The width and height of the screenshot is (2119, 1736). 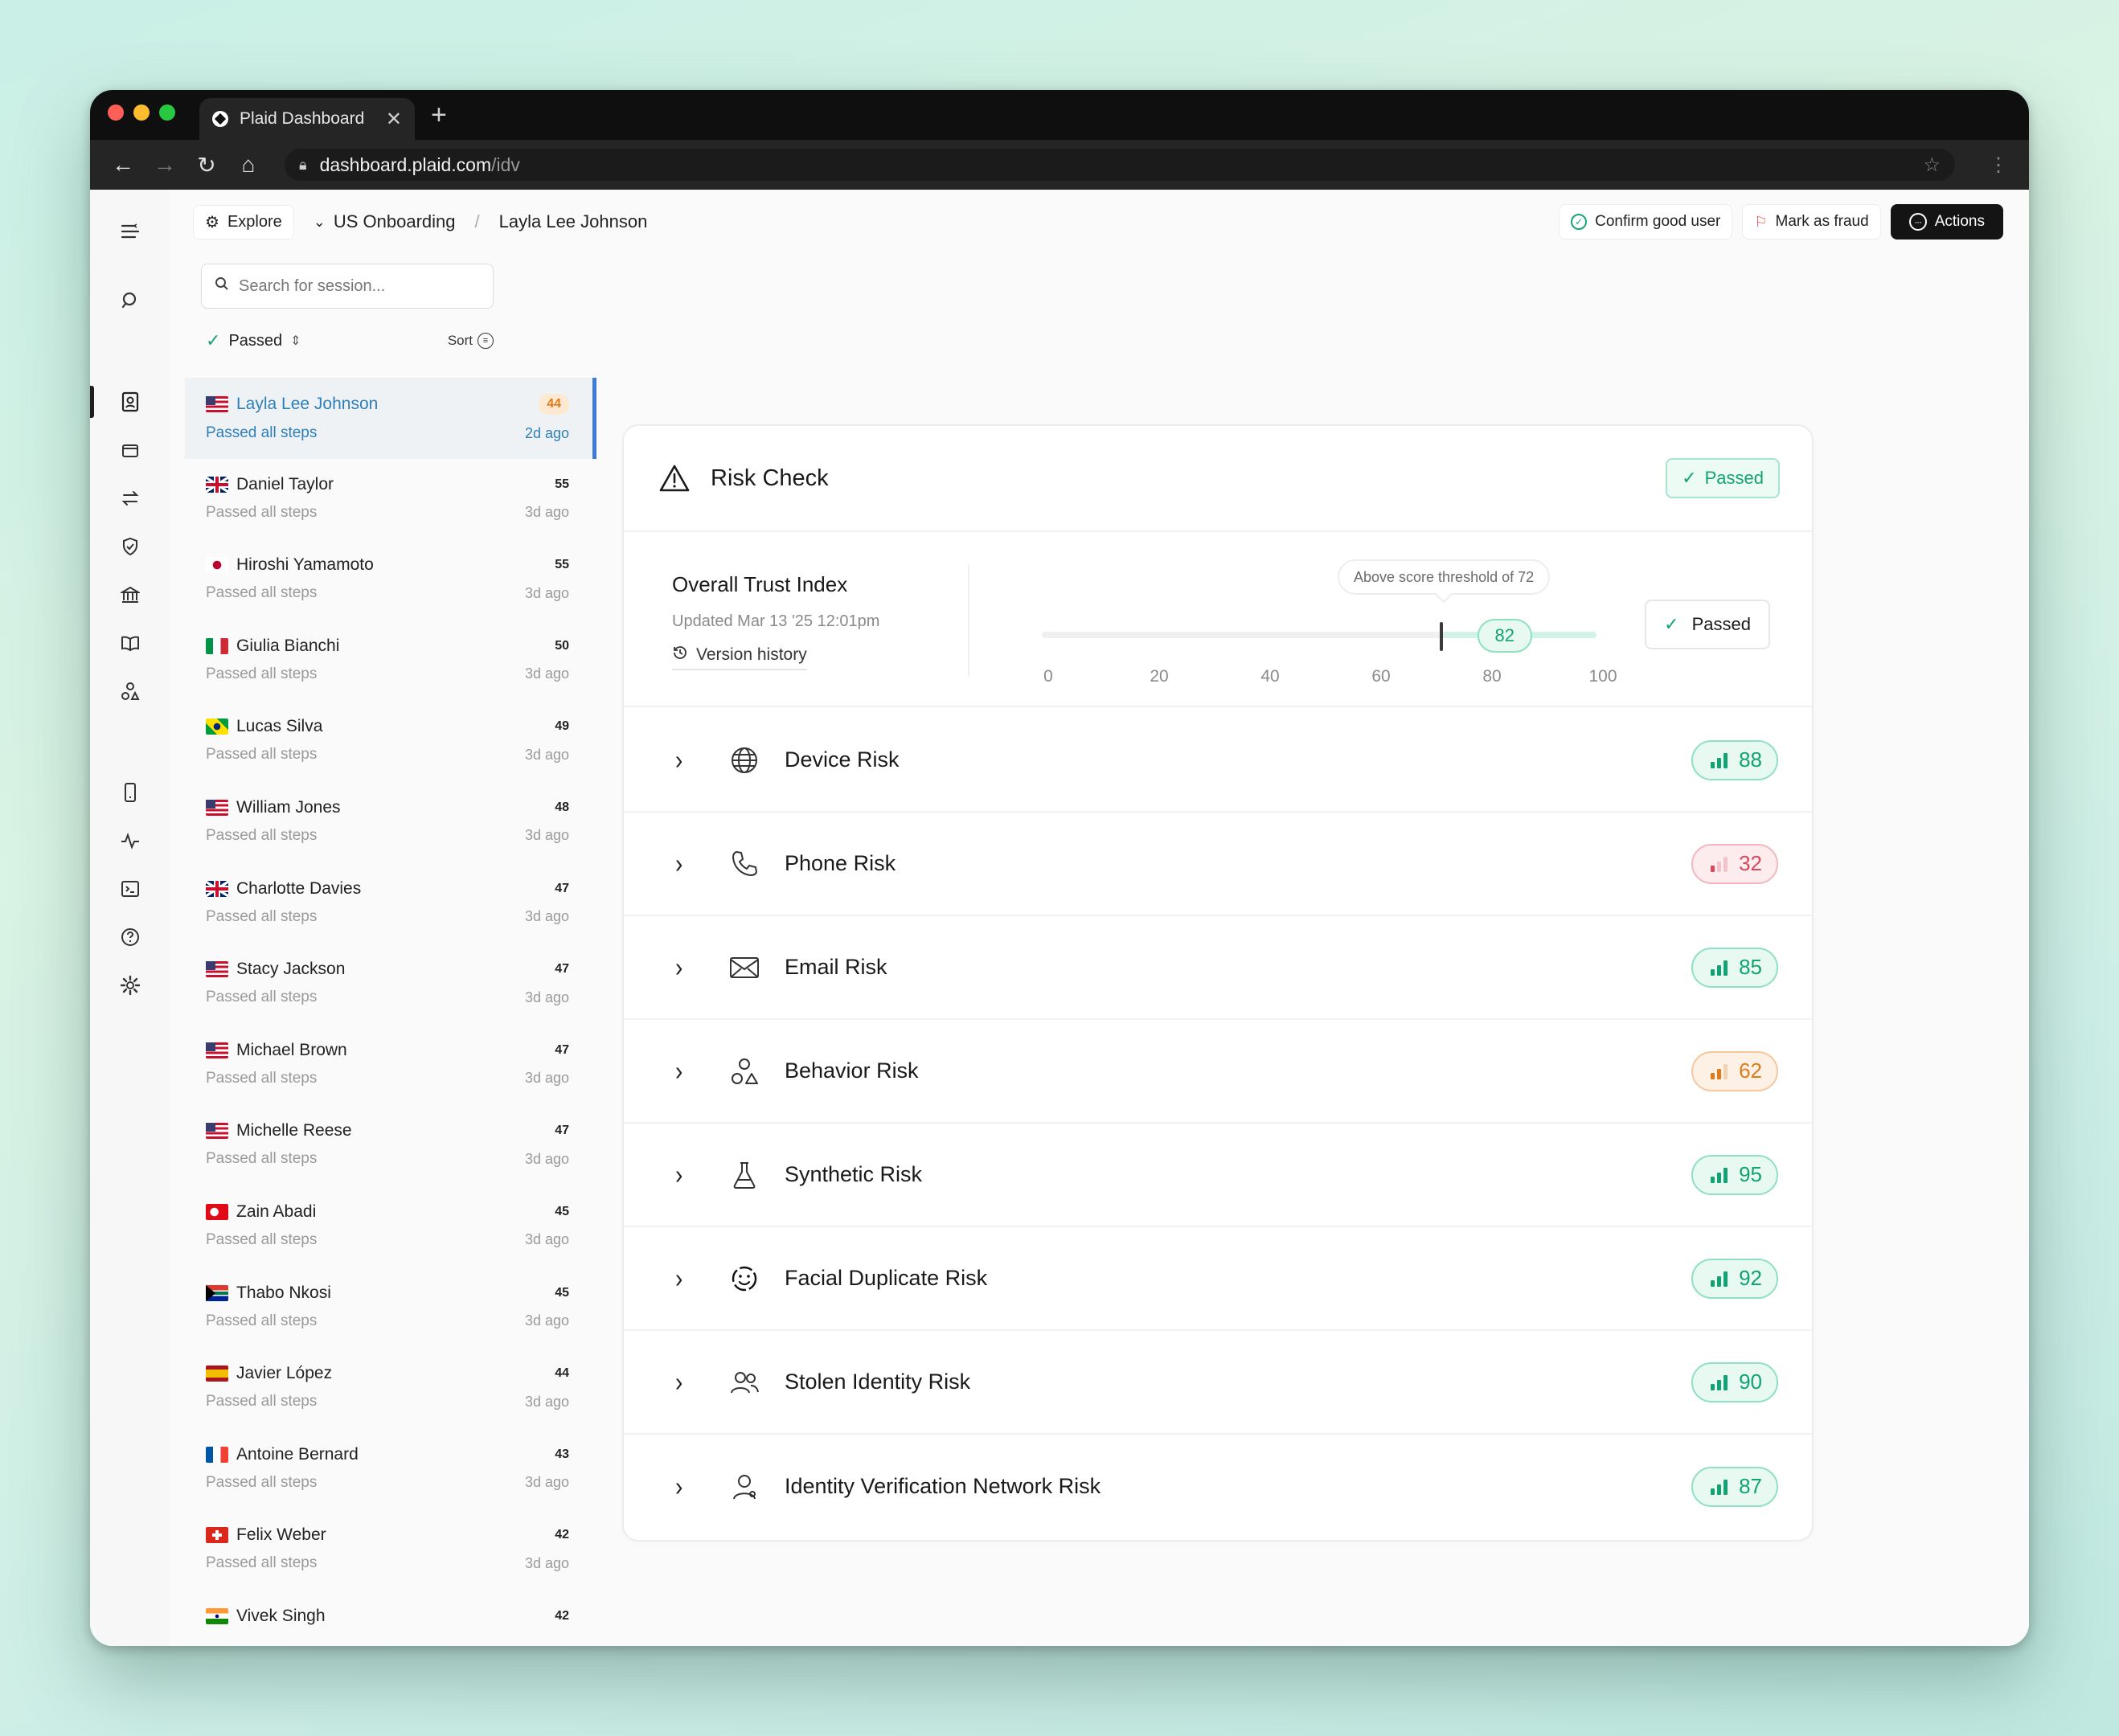 I want to click on new-tab-button: +, so click(x=439, y=115).